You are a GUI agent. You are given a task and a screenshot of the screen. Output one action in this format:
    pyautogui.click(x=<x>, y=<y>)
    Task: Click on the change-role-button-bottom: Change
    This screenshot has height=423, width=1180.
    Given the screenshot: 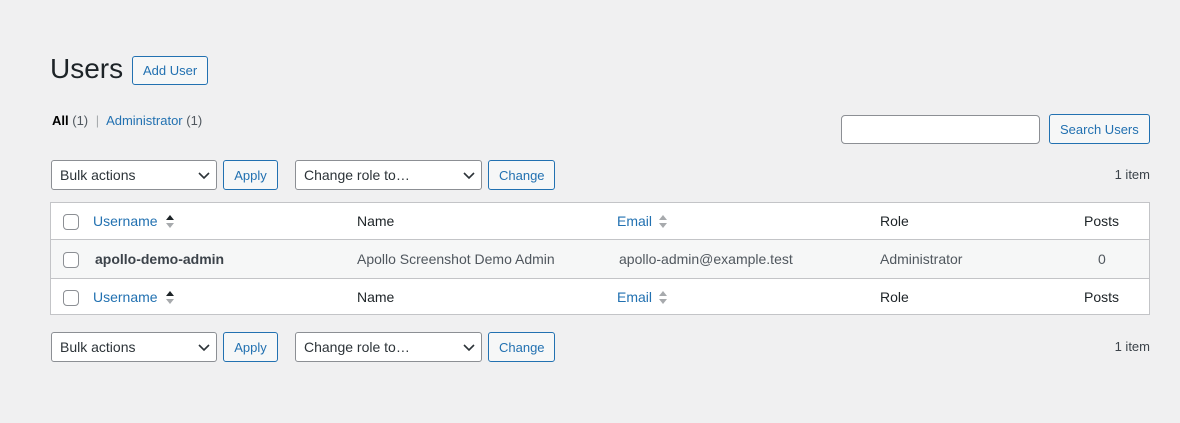 What is the action you would take?
    pyautogui.click(x=521, y=347)
    